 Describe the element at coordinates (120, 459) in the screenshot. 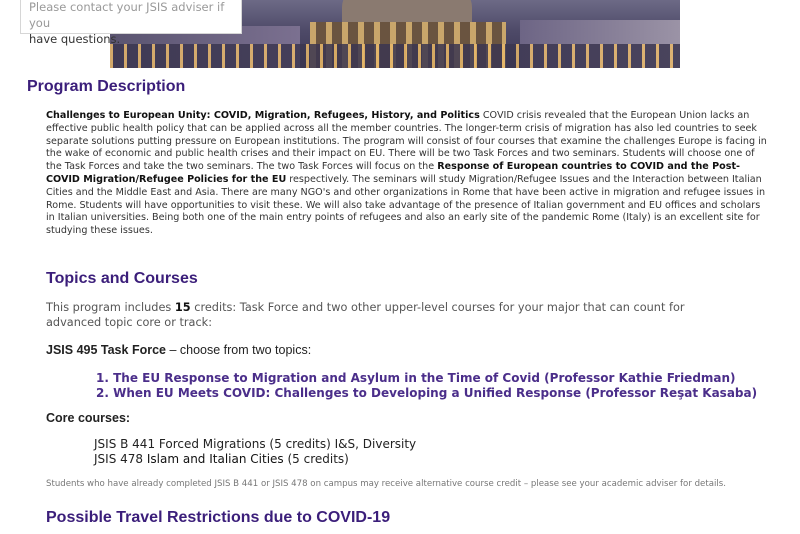

I see `core-course-2-code: JSIS 478` at that location.